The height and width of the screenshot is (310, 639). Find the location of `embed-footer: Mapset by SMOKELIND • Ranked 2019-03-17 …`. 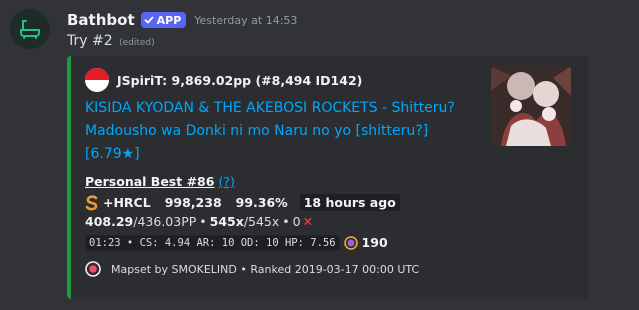

embed-footer: Mapset by SMOKELIND • Ranked 2019-03-17 … is located at coordinates (252, 269).